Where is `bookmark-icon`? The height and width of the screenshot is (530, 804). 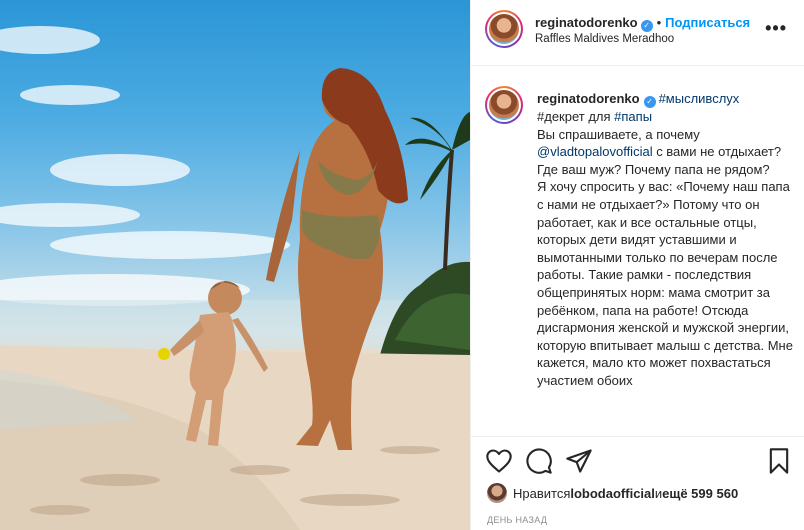
bookmark-icon is located at coordinates (779, 461).